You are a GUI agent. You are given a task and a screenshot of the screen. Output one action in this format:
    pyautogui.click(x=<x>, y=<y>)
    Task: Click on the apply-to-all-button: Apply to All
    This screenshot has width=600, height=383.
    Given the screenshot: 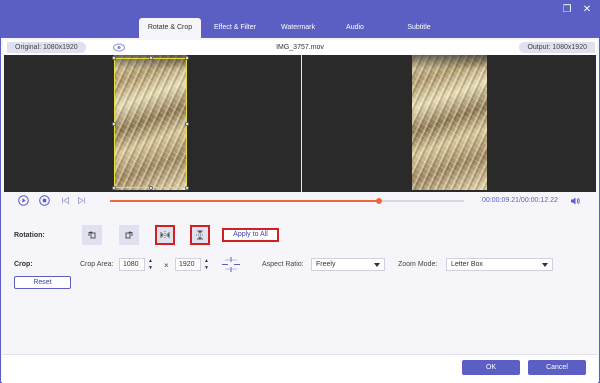 What is the action you would take?
    pyautogui.click(x=250, y=235)
    